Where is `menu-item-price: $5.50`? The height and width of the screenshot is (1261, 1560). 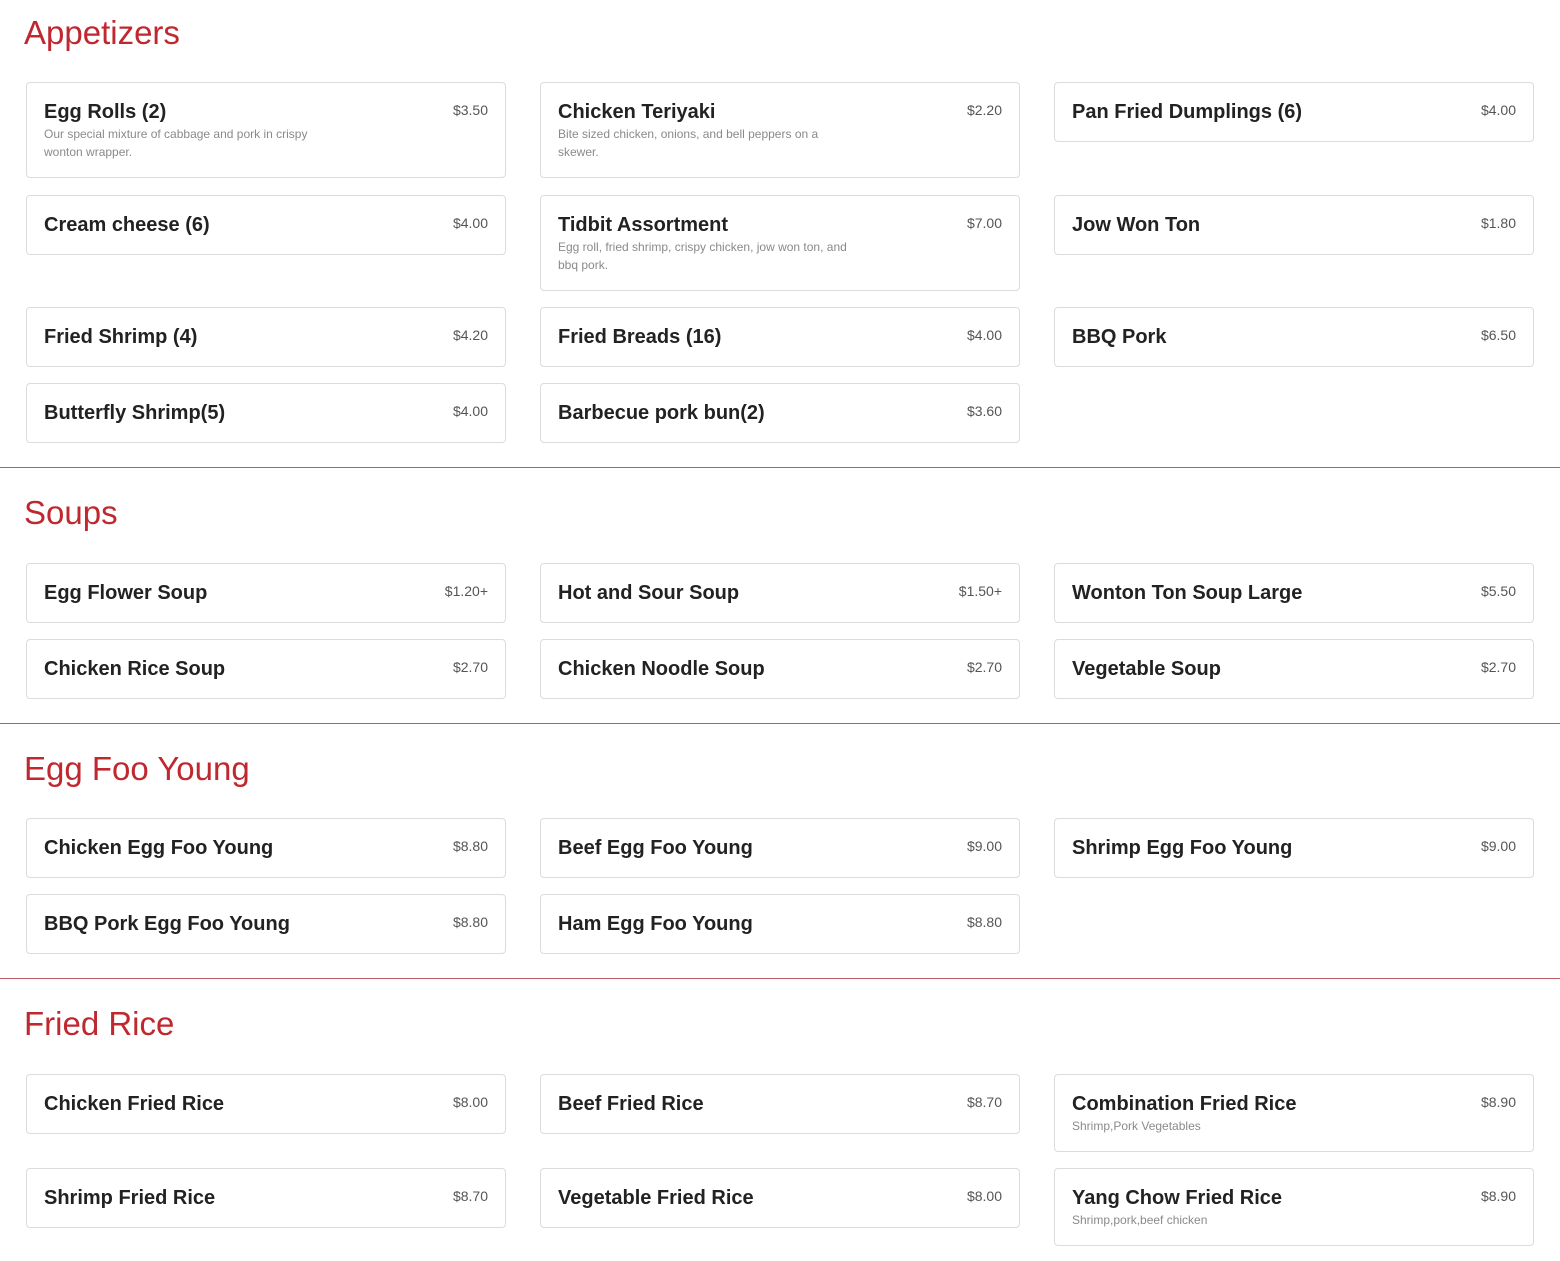
menu-item-price: $5.50 is located at coordinates (1498, 591).